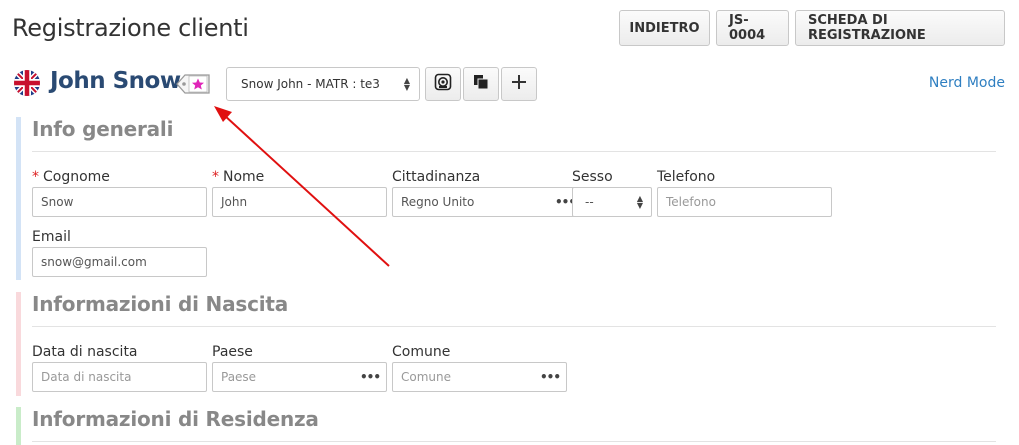  I want to click on residence-section-title: Informazioni di Residenza, so click(175, 419).